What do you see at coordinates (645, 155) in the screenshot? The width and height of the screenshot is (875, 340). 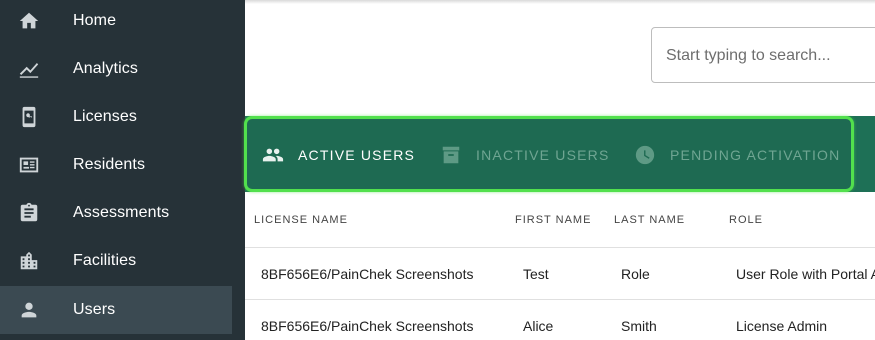 I see `clock-icon` at bounding box center [645, 155].